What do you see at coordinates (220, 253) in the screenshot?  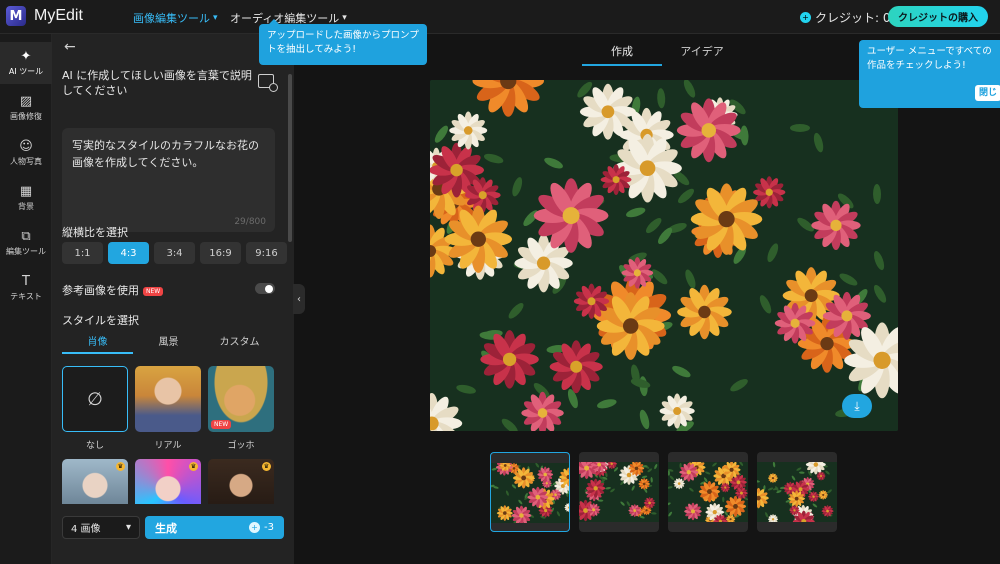 I see `aspect-ratio-option: 16:9` at bounding box center [220, 253].